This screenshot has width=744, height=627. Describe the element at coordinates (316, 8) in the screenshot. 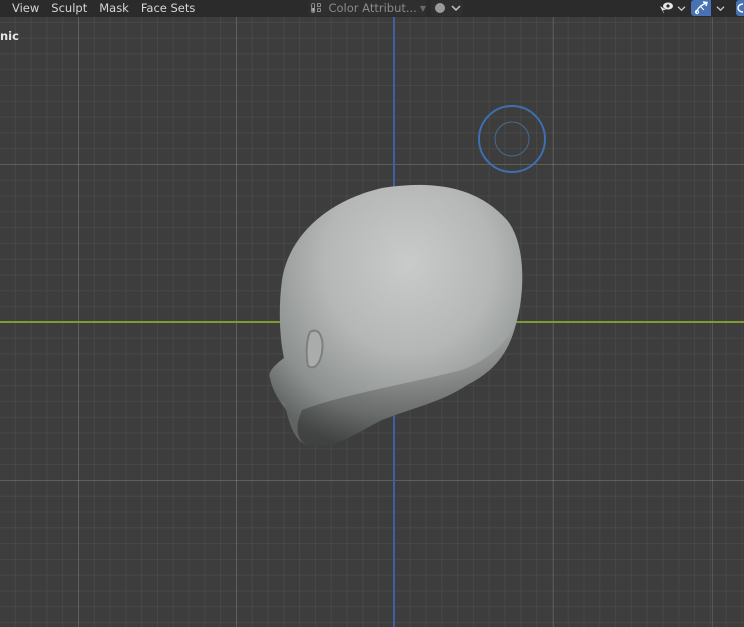

I see `color-attribute-icon` at that location.